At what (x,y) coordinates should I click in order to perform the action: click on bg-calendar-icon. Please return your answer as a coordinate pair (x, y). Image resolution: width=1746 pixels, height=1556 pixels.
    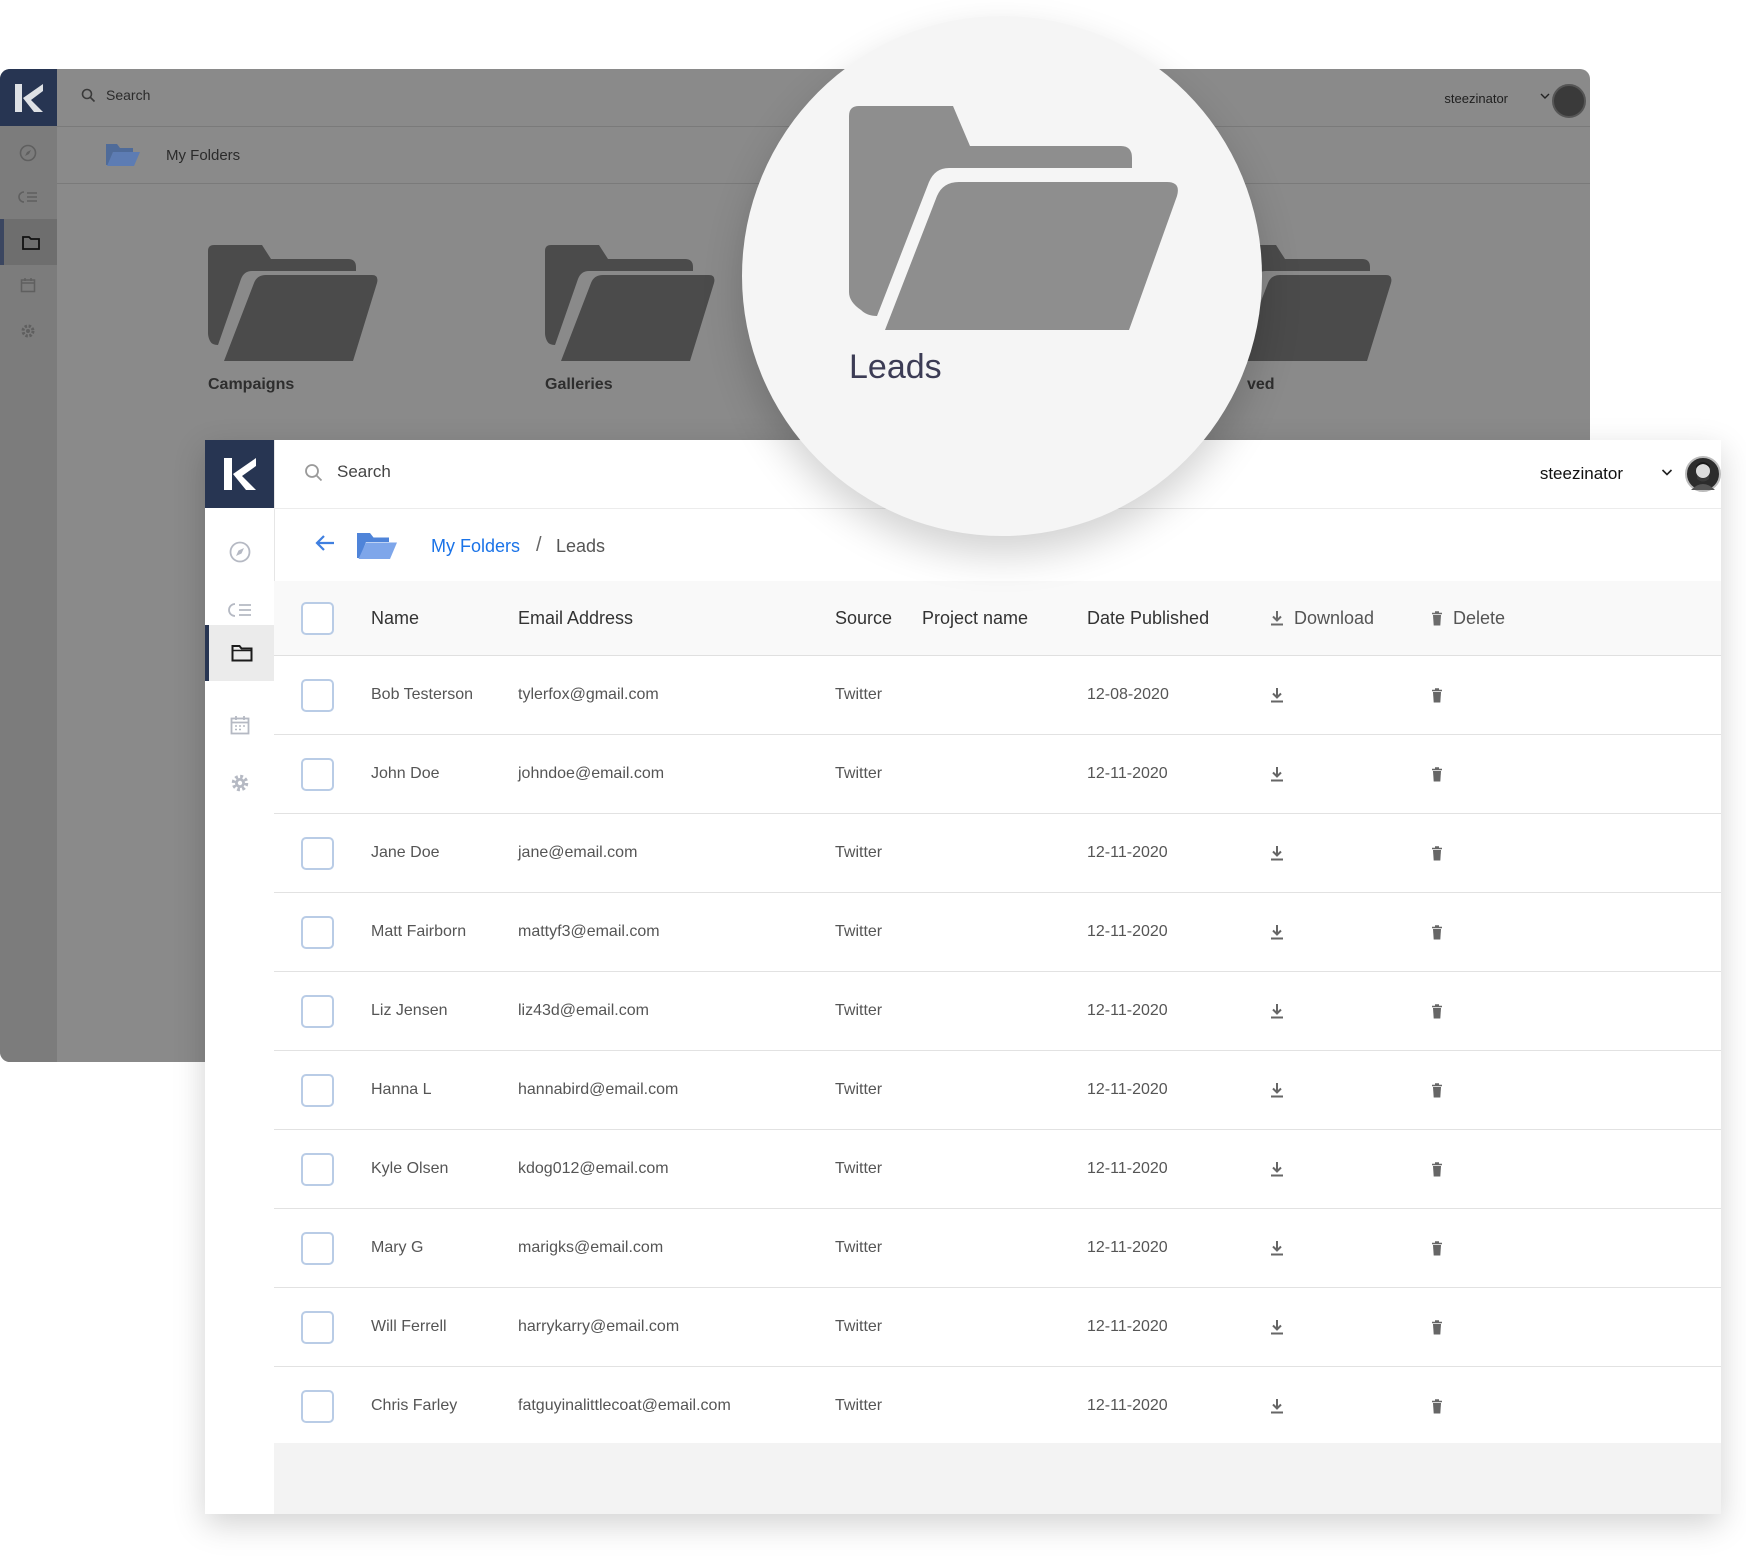
    Looking at the image, I should click on (28, 285).